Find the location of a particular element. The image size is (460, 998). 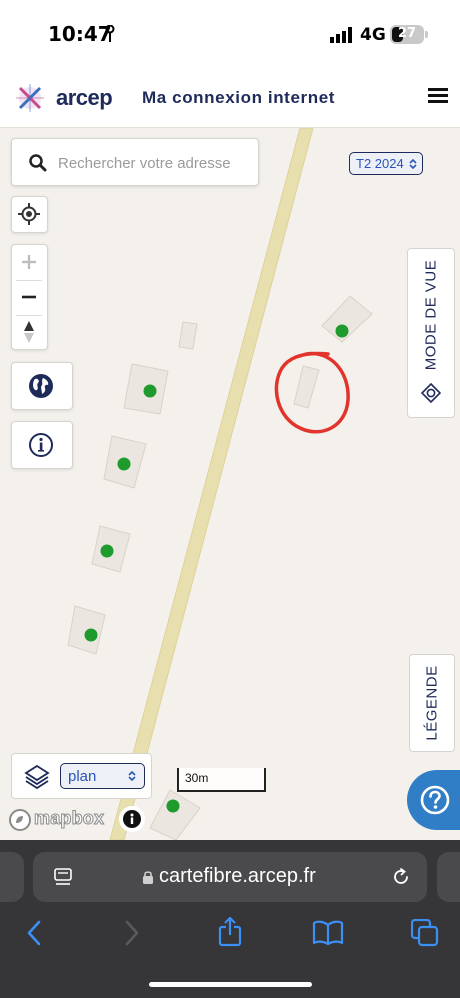

plus-icon is located at coordinates (29, 262).